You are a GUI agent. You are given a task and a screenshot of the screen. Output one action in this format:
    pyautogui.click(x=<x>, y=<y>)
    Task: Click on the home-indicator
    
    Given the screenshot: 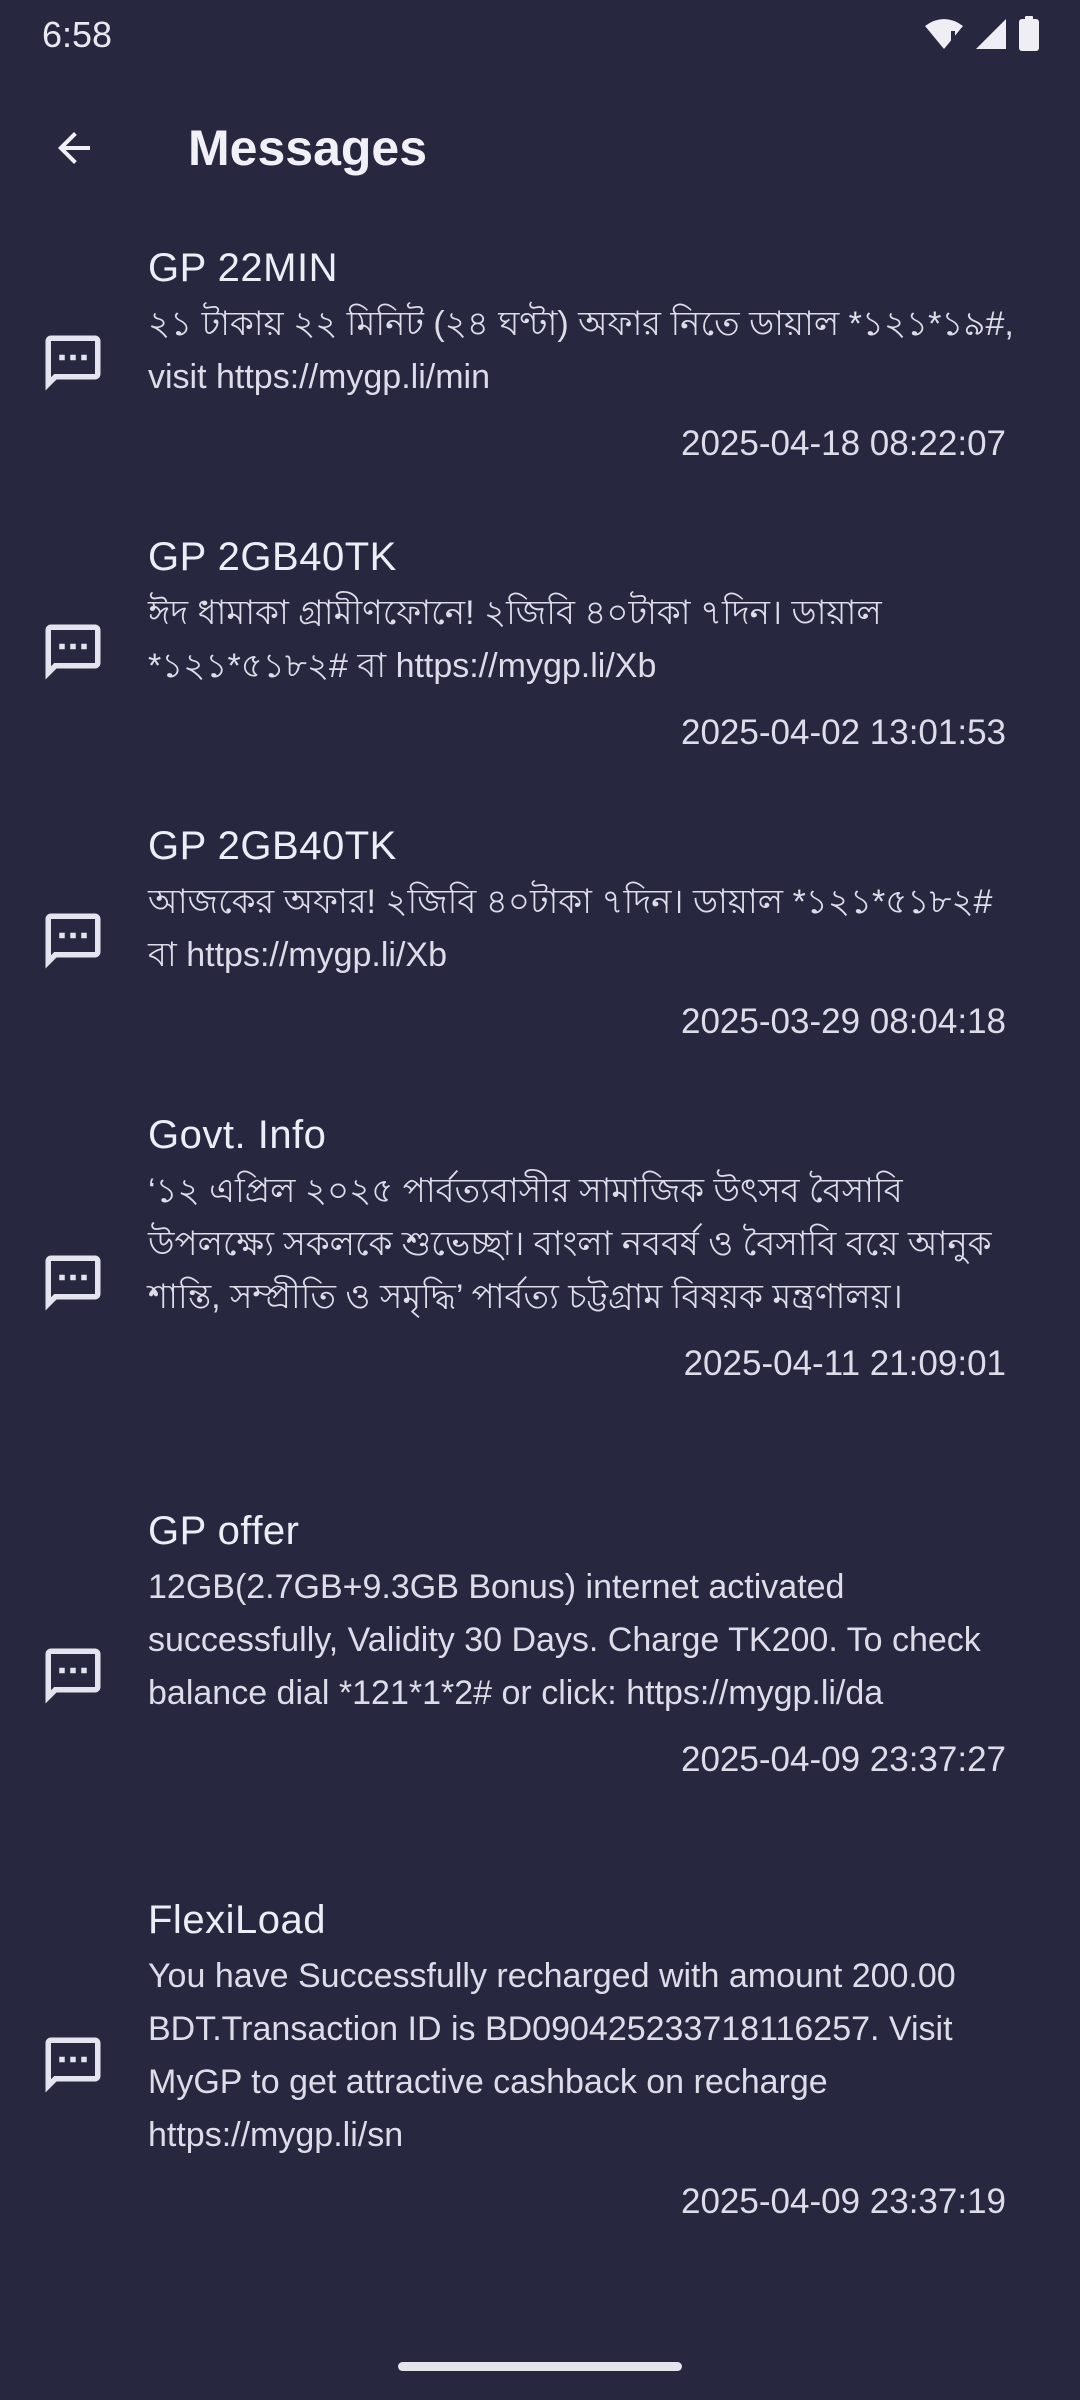 What is the action you would take?
    pyautogui.click(x=540, y=2366)
    